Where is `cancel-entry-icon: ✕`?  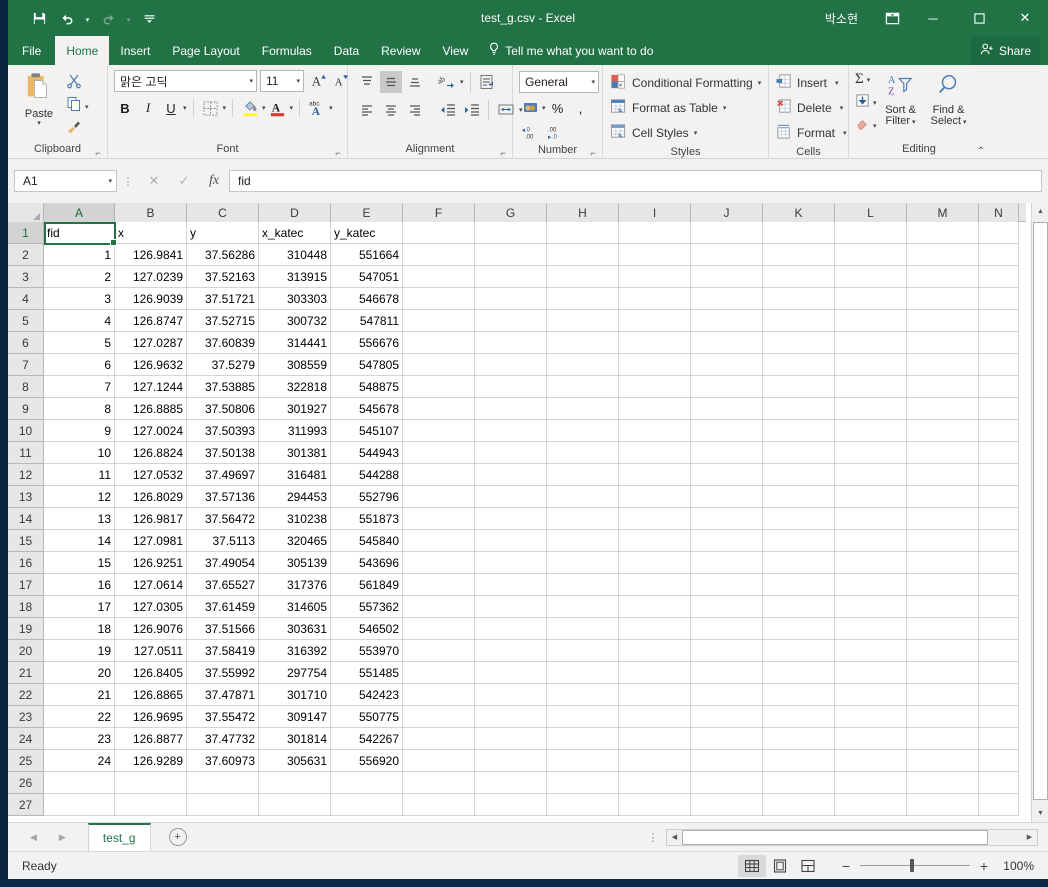
cancel-entry-icon: ✕ is located at coordinates (154, 181).